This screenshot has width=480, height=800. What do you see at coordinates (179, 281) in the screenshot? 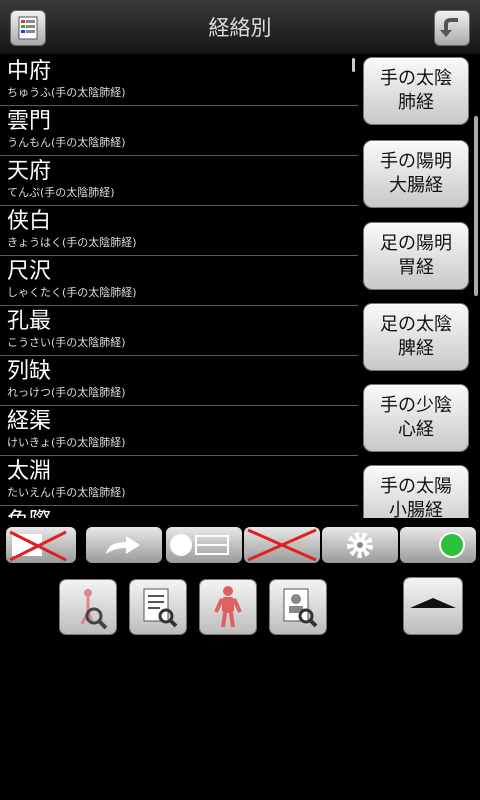
I see `list-item: 尺沢 しゃくたく(手の太陰肺経)` at bounding box center [179, 281].